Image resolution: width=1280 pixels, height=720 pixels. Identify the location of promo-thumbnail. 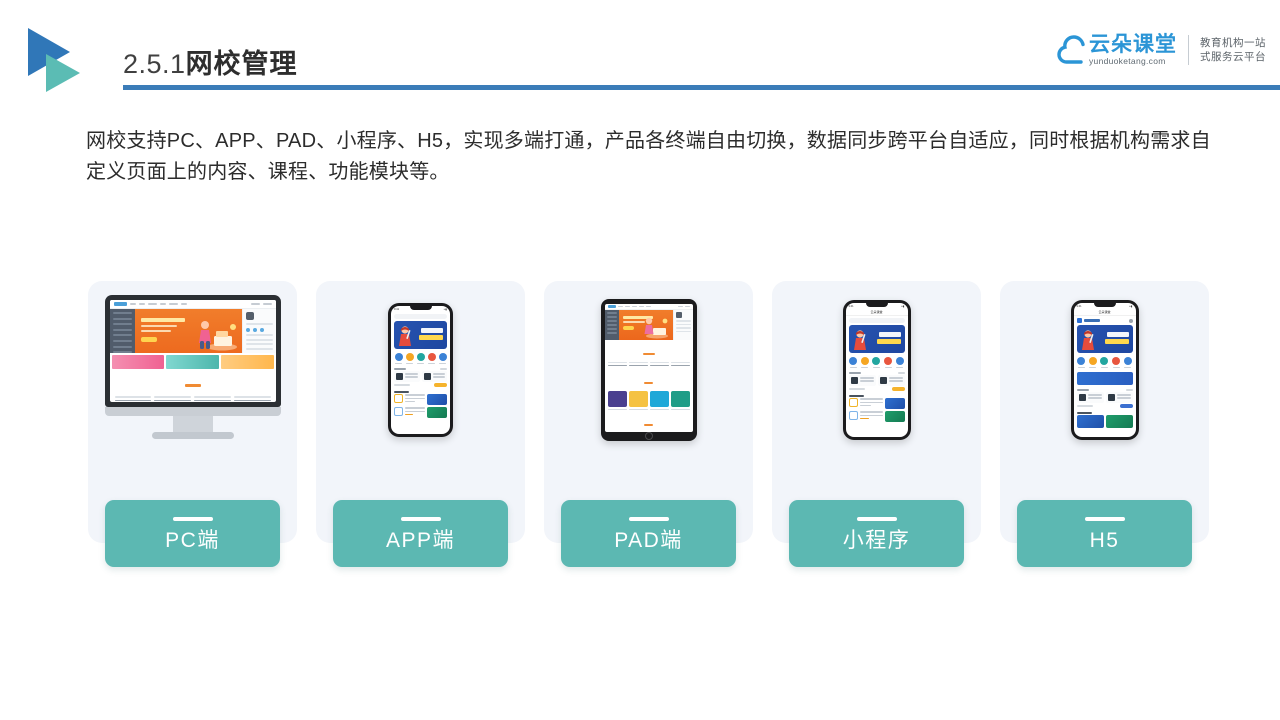
(247, 362).